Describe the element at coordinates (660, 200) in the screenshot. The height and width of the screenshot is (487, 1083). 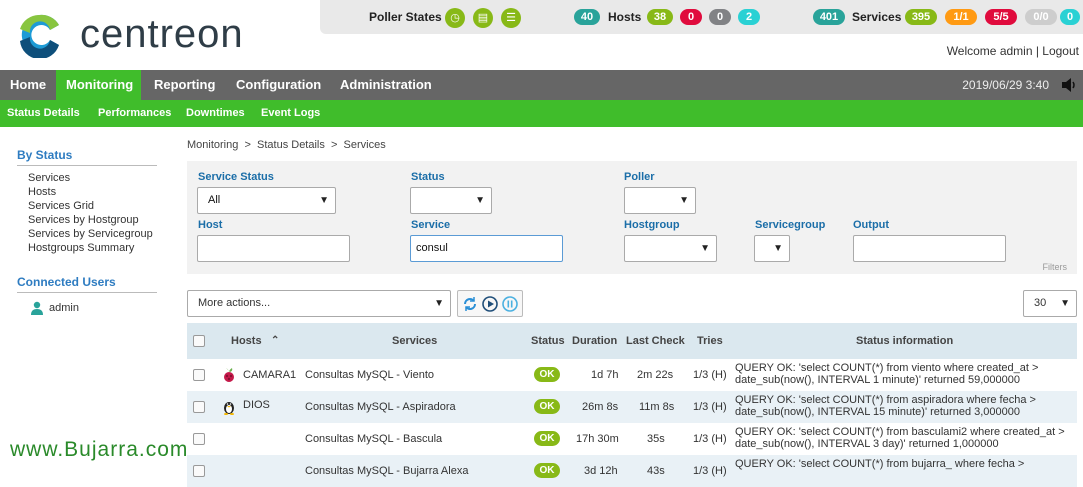
I see `poller-select: ▼` at that location.